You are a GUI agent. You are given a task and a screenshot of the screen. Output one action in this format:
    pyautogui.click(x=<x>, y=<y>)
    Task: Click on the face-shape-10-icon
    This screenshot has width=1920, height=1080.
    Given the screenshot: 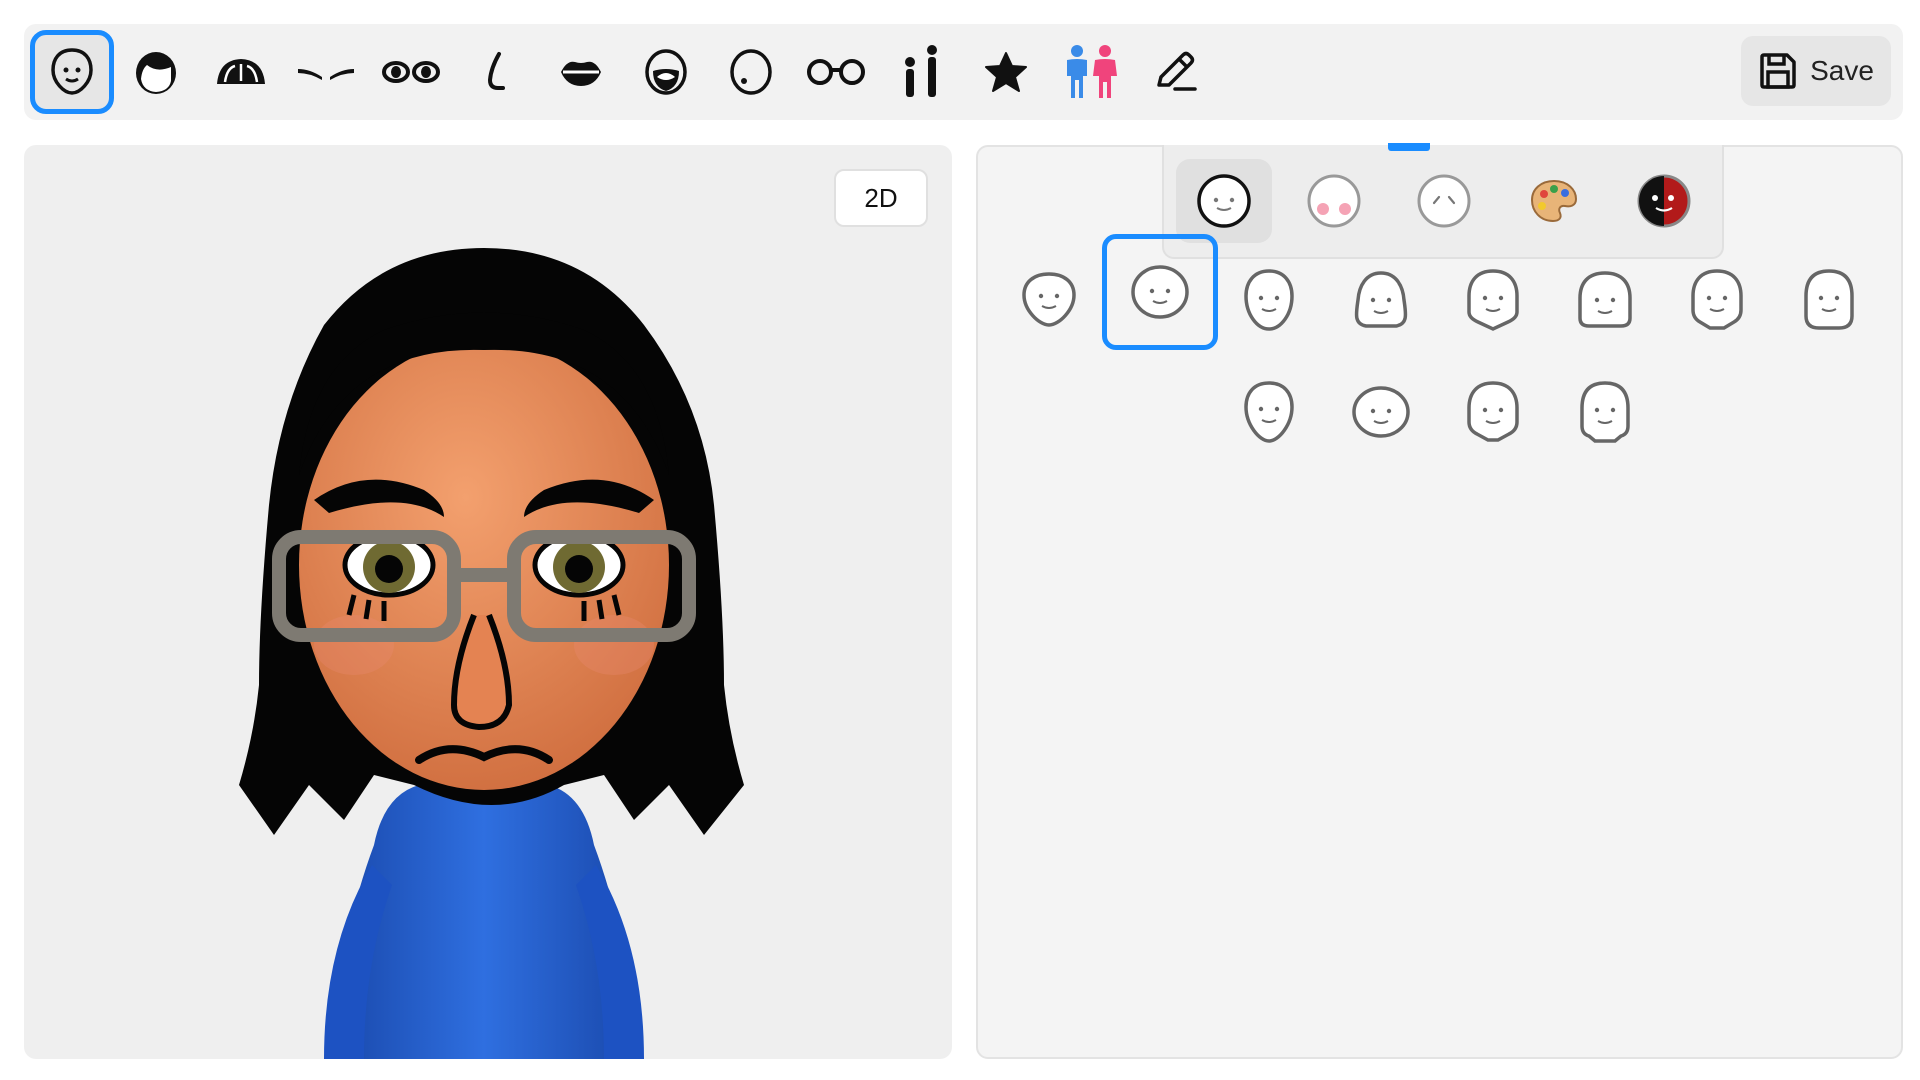 What is the action you would take?
    pyautogui.click(x=1381, y=412)
    